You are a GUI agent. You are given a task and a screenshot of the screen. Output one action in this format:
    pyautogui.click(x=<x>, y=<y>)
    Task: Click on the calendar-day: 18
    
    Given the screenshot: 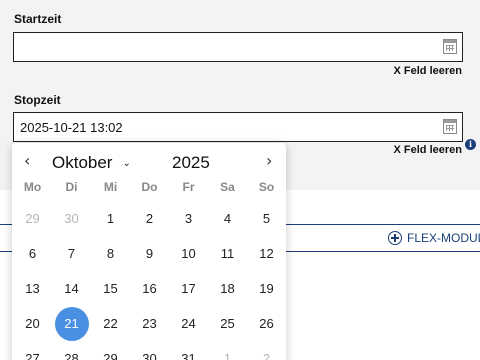 What is the action you would take?
    pyautogui.click(x=227, y=288)
    